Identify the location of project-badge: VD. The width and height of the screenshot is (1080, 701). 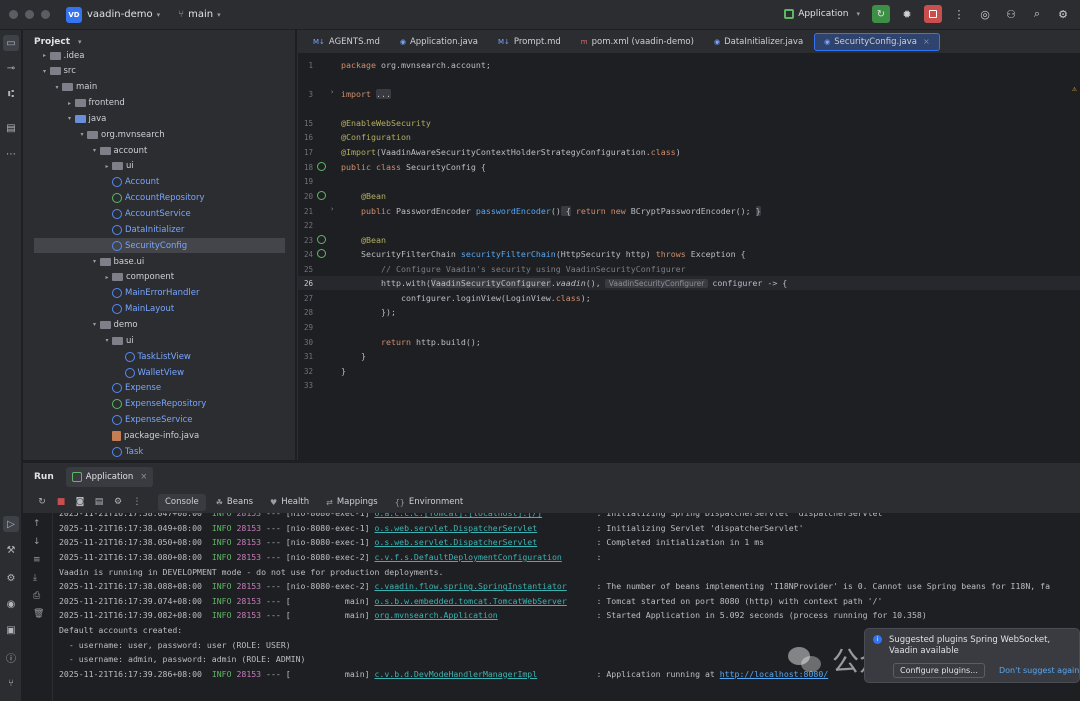
(74, 14).